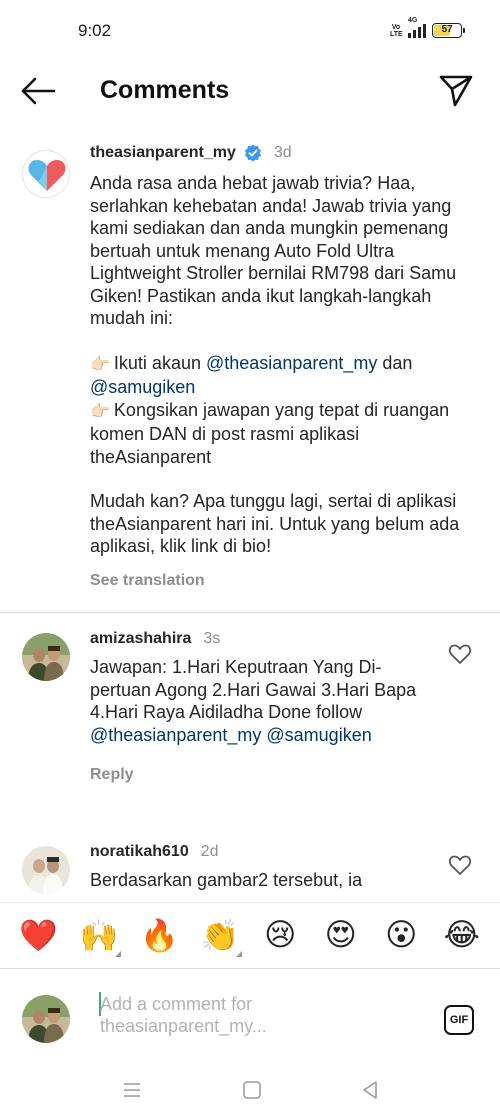 Image resolution: width=500 pixels, height=1117 pixels. I want to click on caption-header: theasianparent_my 3d, so click(275, 153).